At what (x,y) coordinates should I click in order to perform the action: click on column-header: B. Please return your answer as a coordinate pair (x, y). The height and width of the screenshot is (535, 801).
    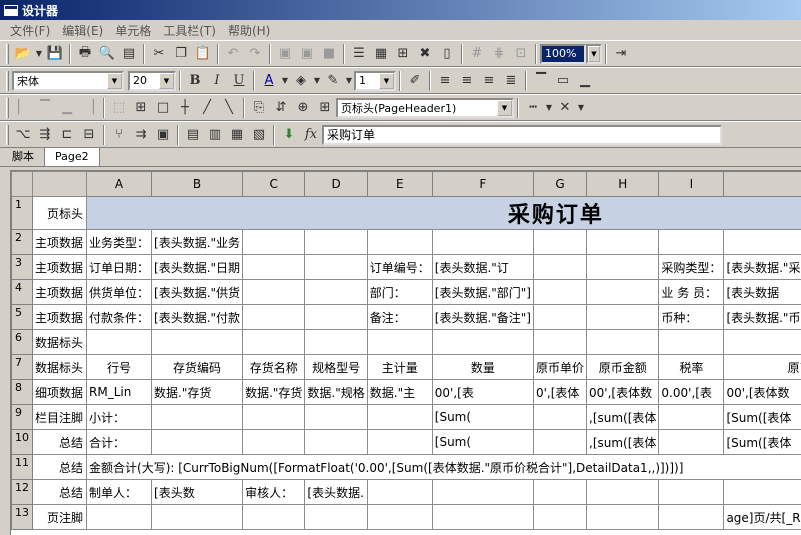
    Looking at the image, I should click on (197, 184).